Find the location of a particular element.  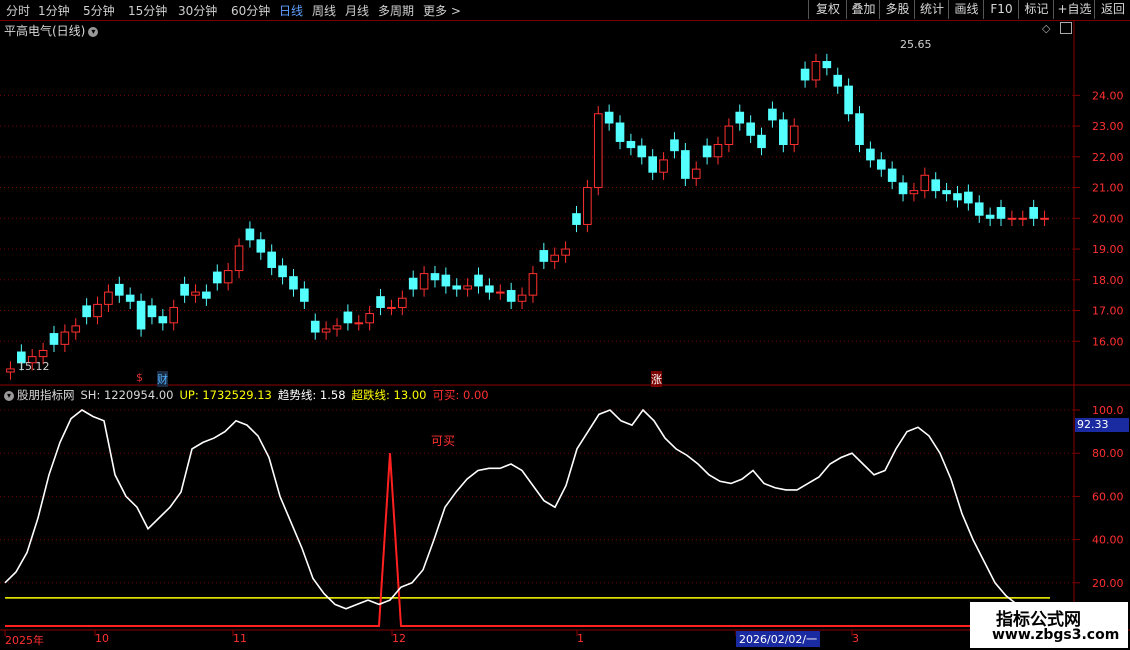

maximize-icon is located at coordinates (1066, 28).